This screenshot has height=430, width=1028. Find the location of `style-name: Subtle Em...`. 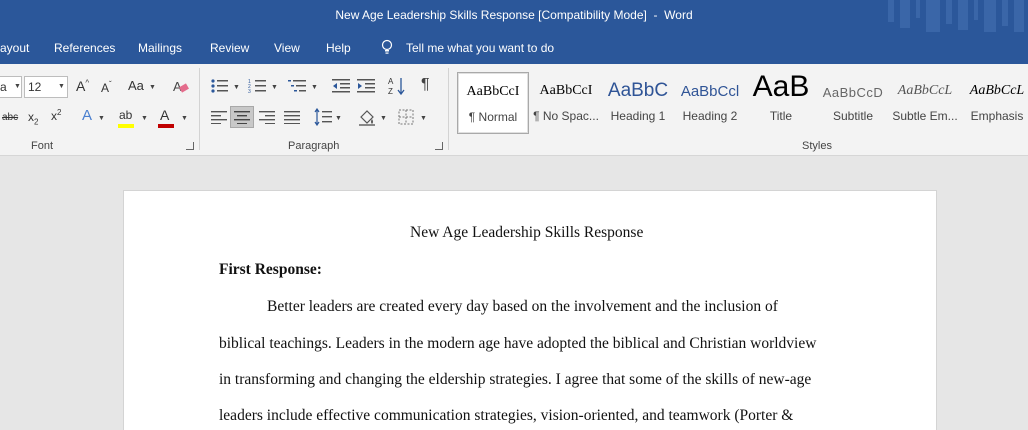

style-name: Subtle Em... is located at coordinates (925, 116).